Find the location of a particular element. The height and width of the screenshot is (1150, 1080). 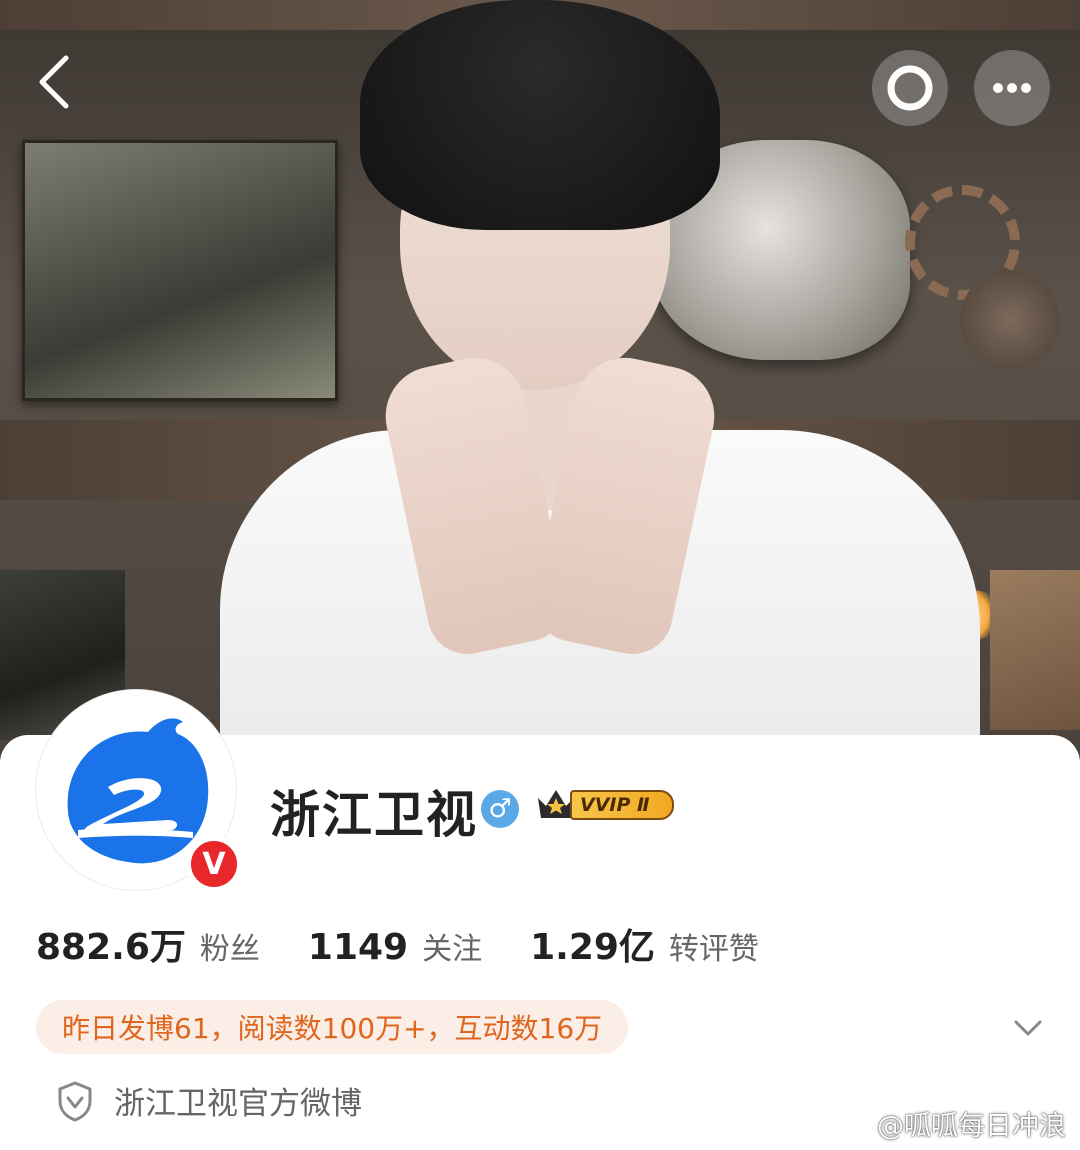

stat-interactions: 1.29 亿 转评赞 is located at coordinates (644, 944).